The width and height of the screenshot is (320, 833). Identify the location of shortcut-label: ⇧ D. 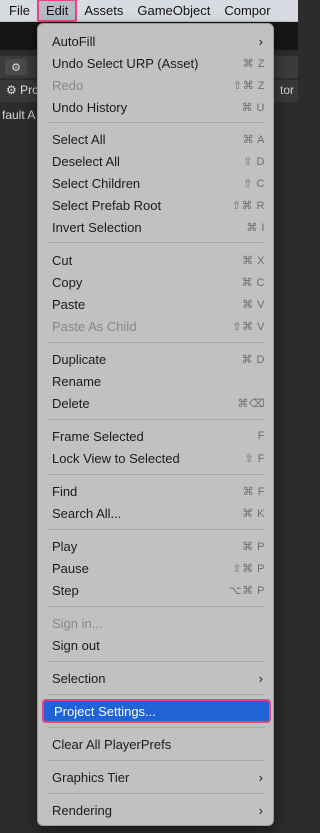
(254, 161).